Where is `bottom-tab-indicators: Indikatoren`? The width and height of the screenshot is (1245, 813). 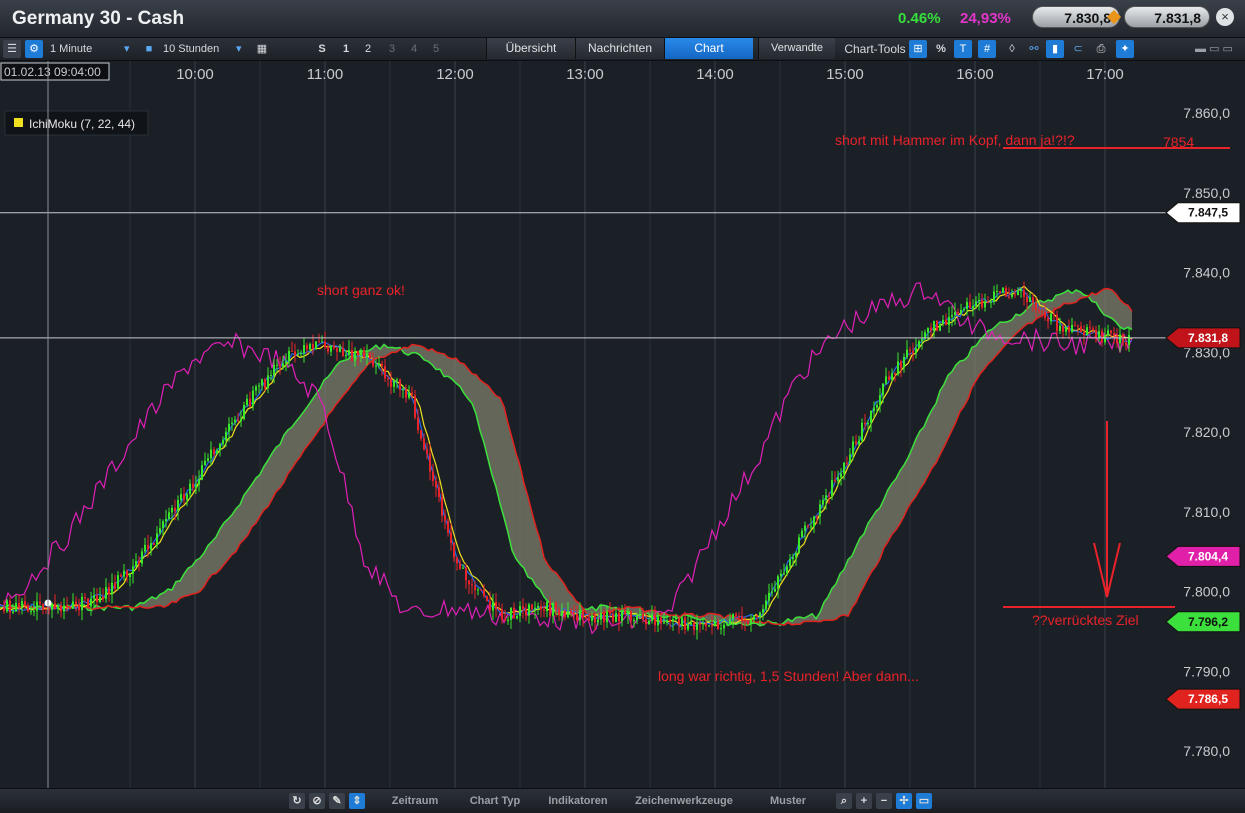
bottom-tab-indicators: Indikatoren is located at coordinates (578, 801).